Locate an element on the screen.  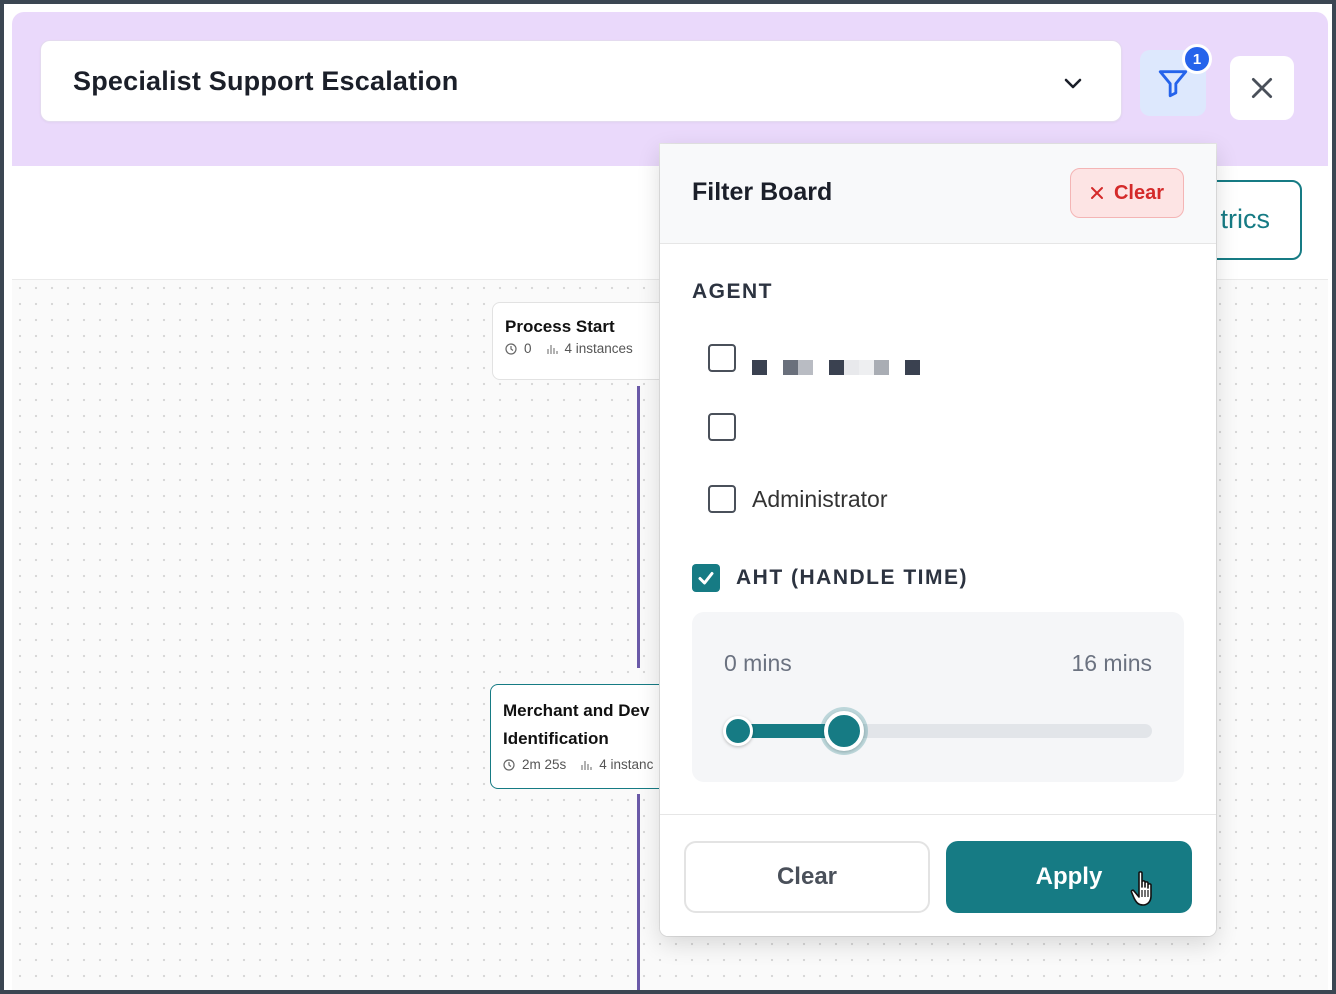
filter-funnel-icon is located at coordinates (1173, 84).